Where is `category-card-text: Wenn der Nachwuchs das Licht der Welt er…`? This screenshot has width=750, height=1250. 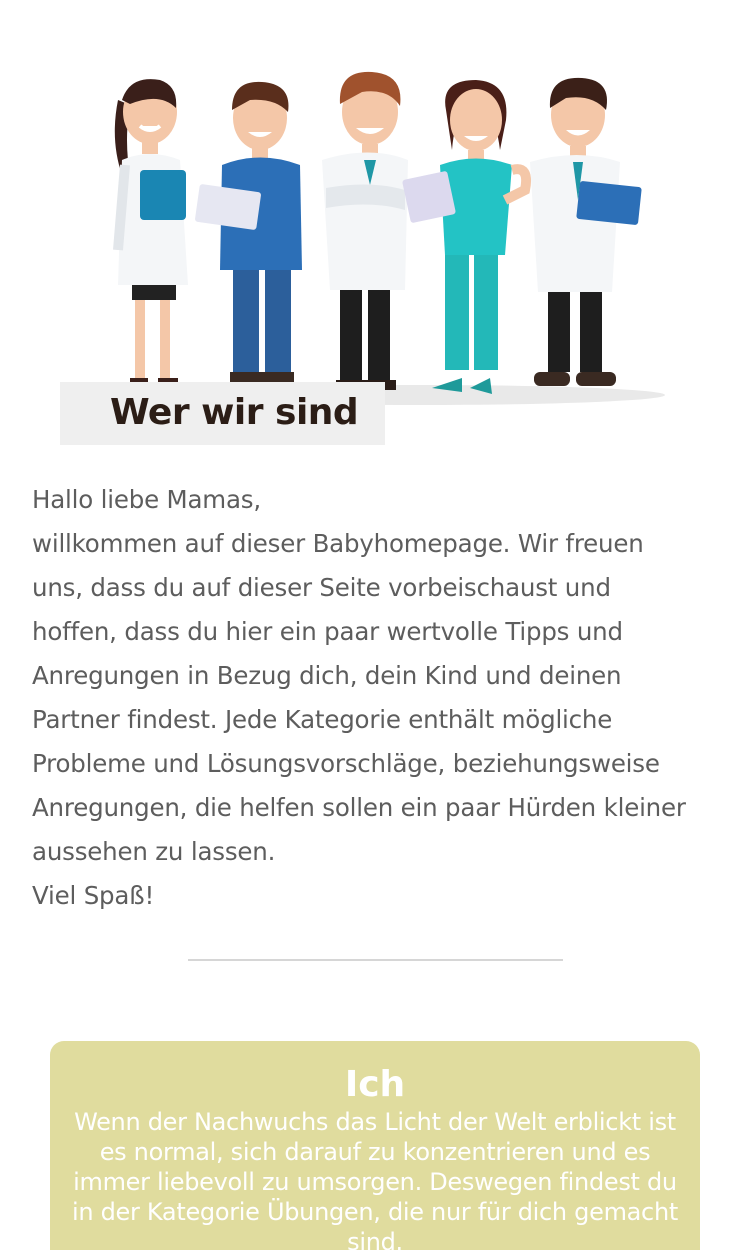
category-card-text: Wenn der Nachwuchs das Licht der Welt er… is located at coordinates (375, 1179).